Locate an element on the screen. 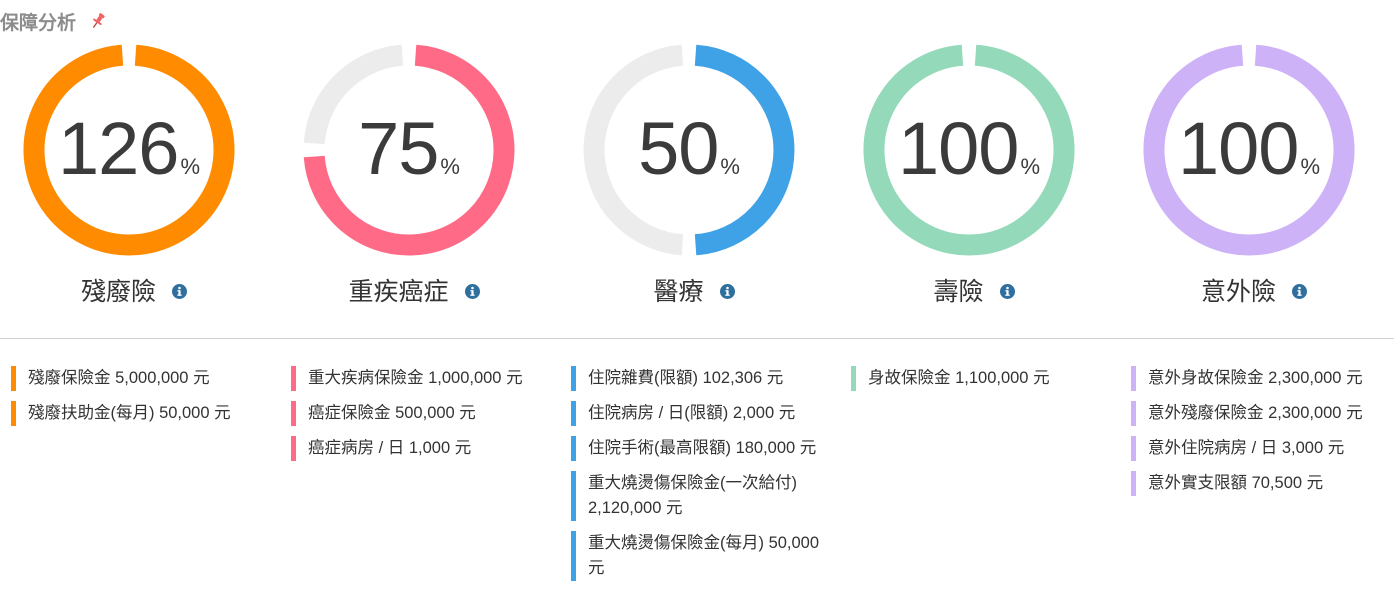  detail-item: 殘廢扶助金(每月) 50,000 元 is located at coordinates (143, 413).